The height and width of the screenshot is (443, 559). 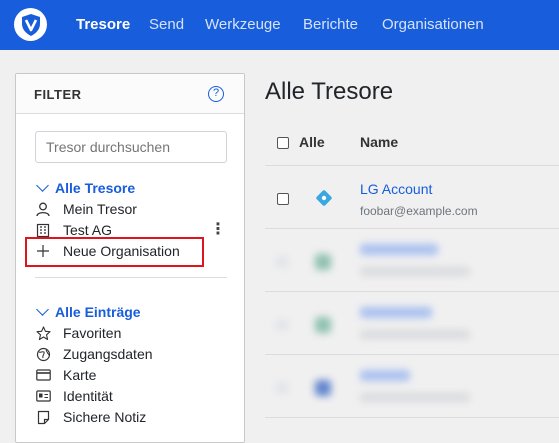 I want to click on entry-item-favorites: Favoriten, so click(x=78, y=333).